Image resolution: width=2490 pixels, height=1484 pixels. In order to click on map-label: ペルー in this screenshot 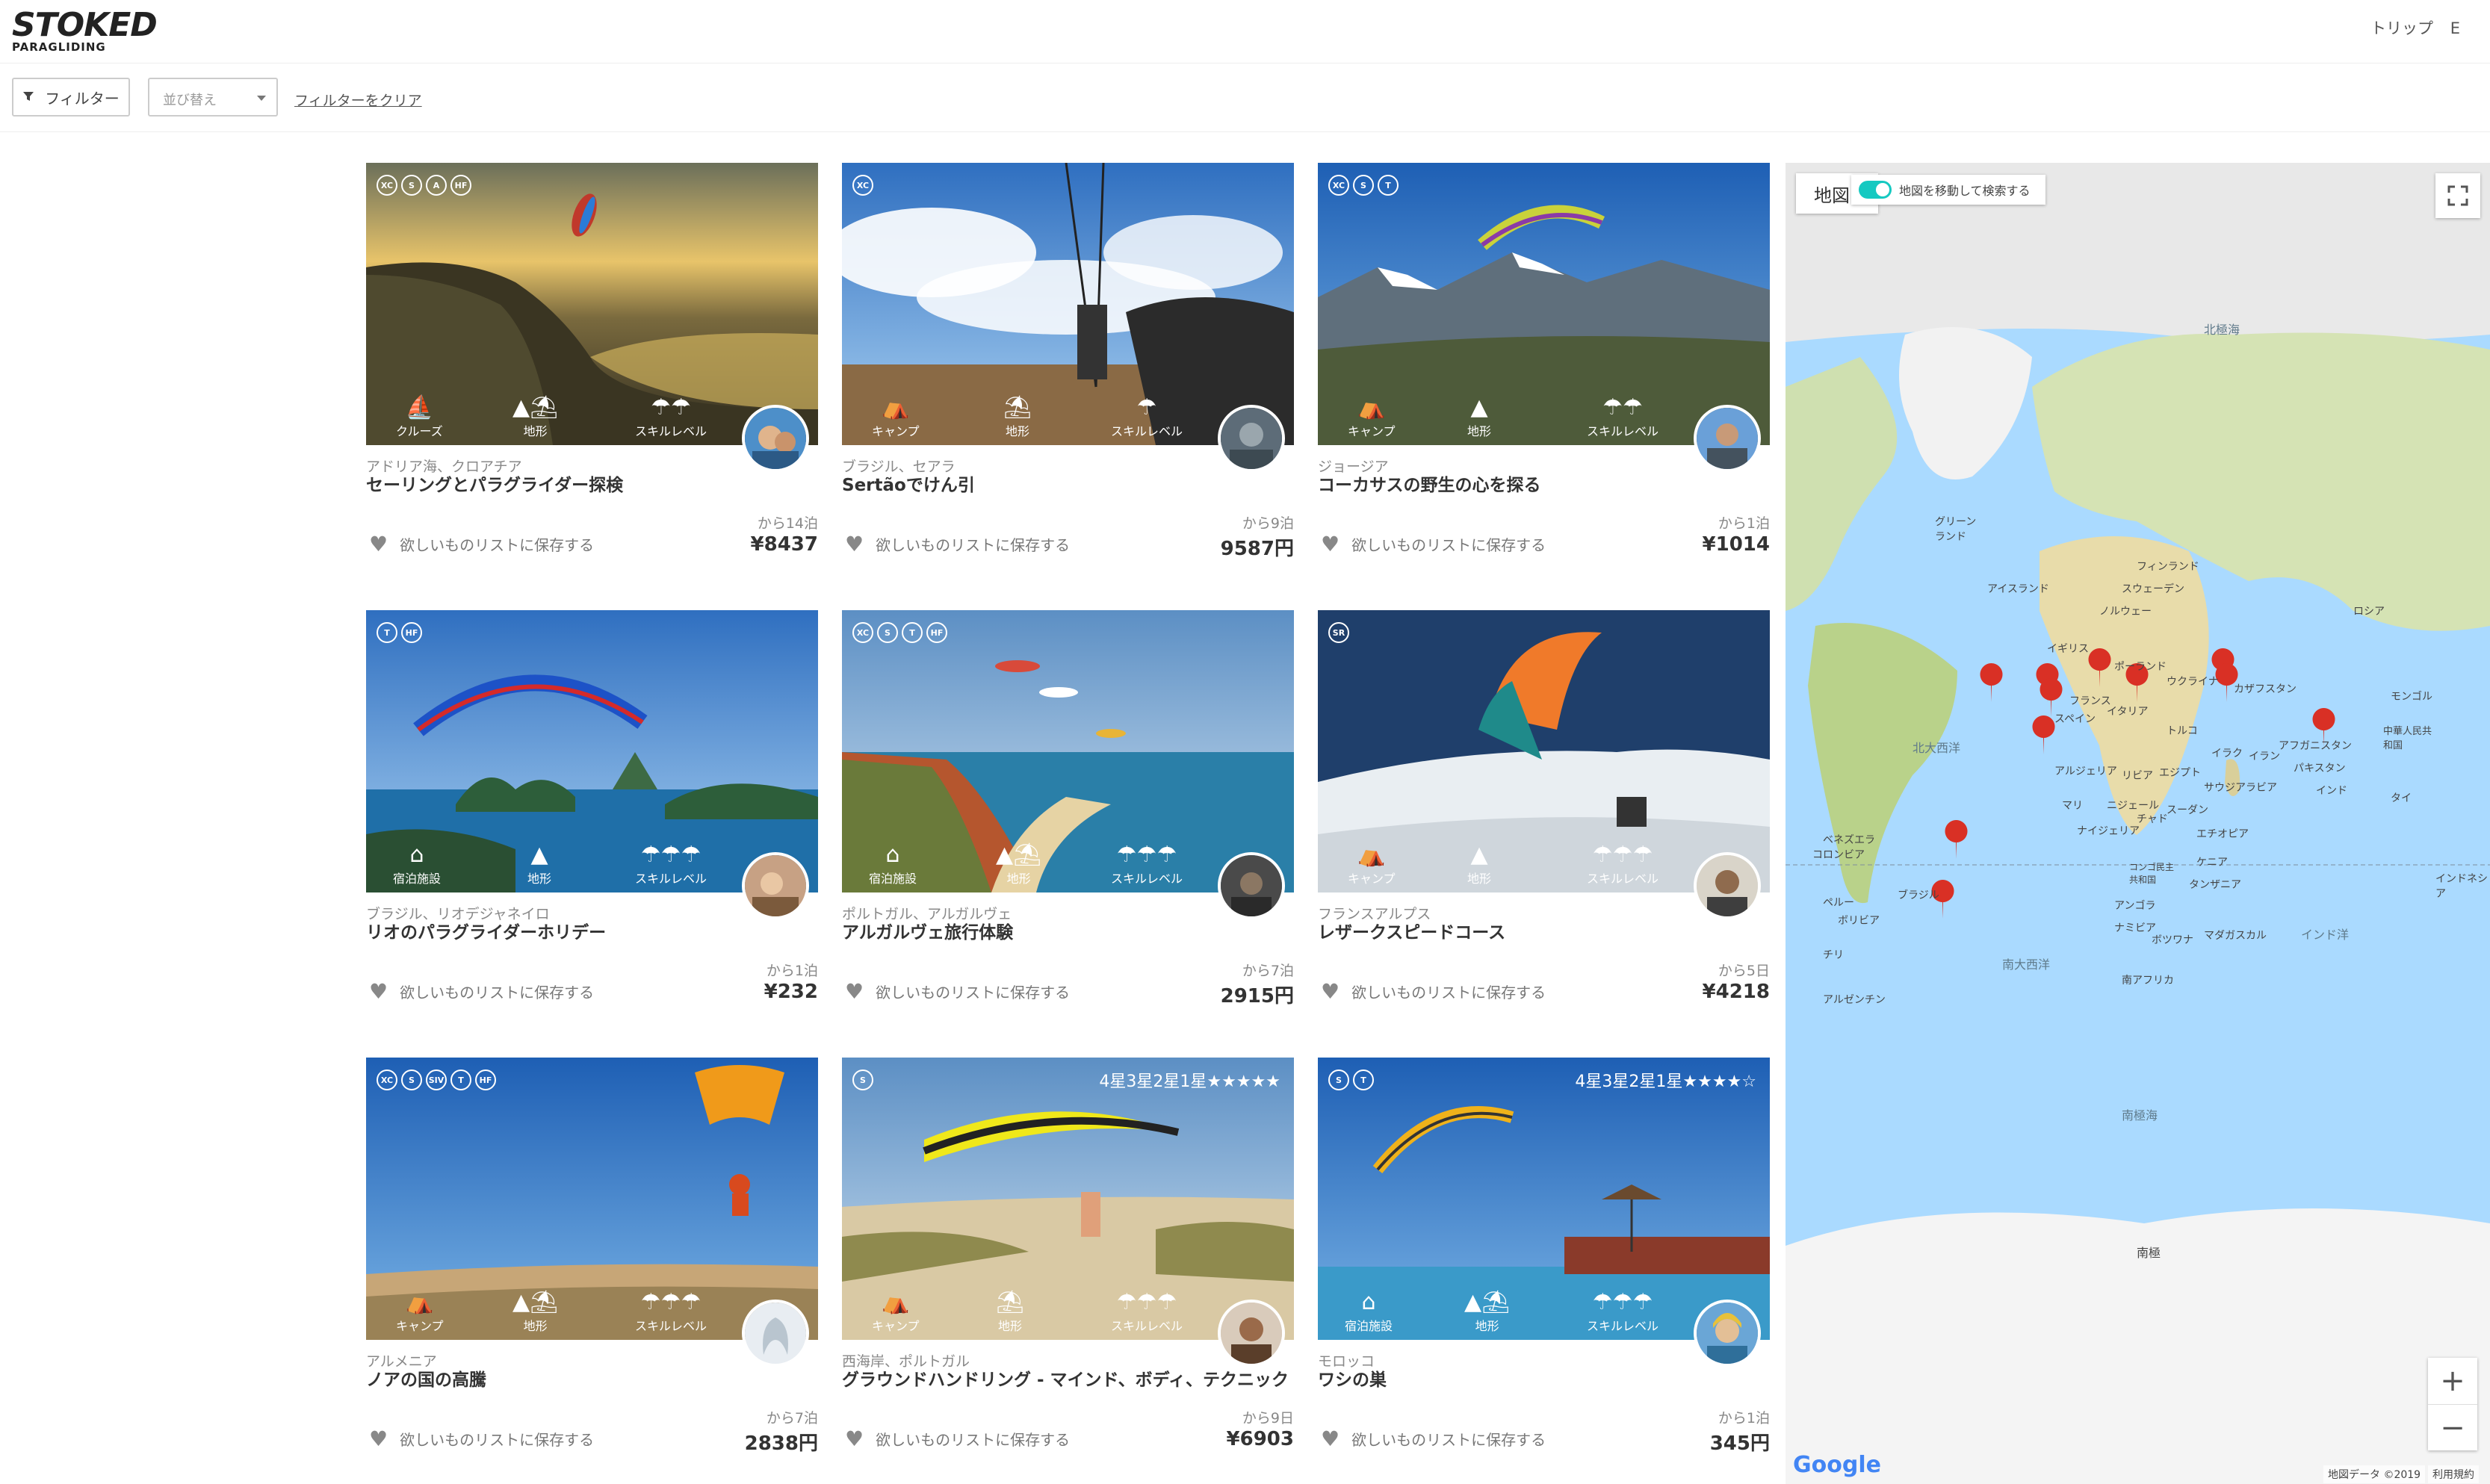, I will do `click(1839, 903)`.